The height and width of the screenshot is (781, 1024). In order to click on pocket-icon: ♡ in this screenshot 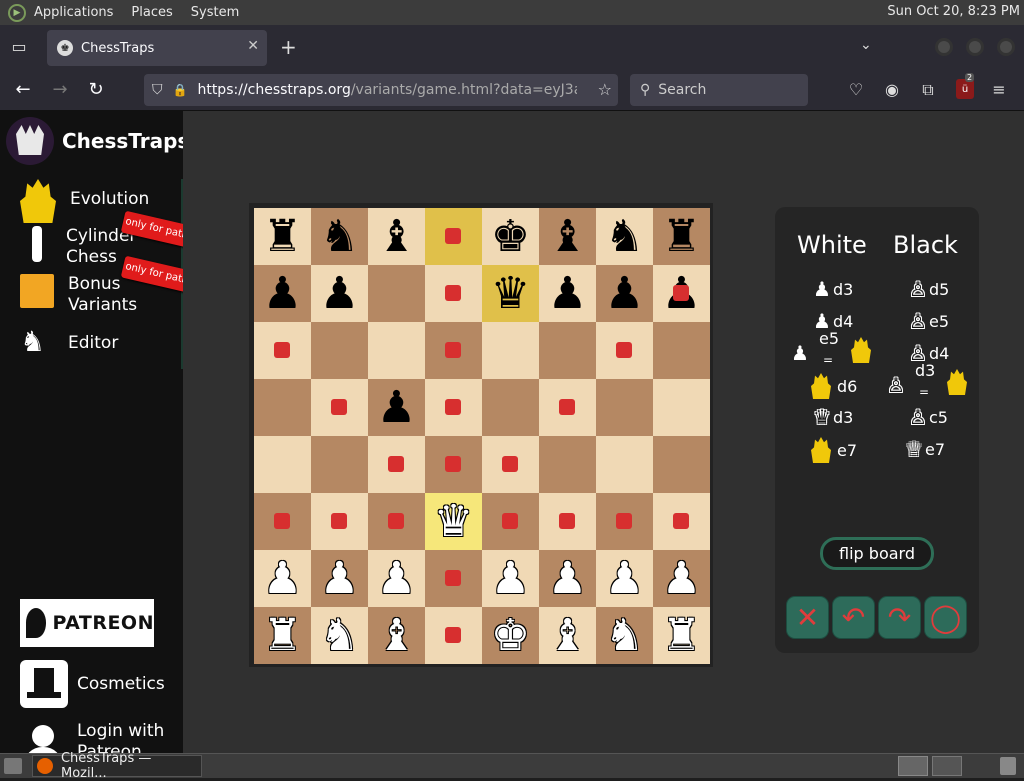, I will do `click(856, 89)`.